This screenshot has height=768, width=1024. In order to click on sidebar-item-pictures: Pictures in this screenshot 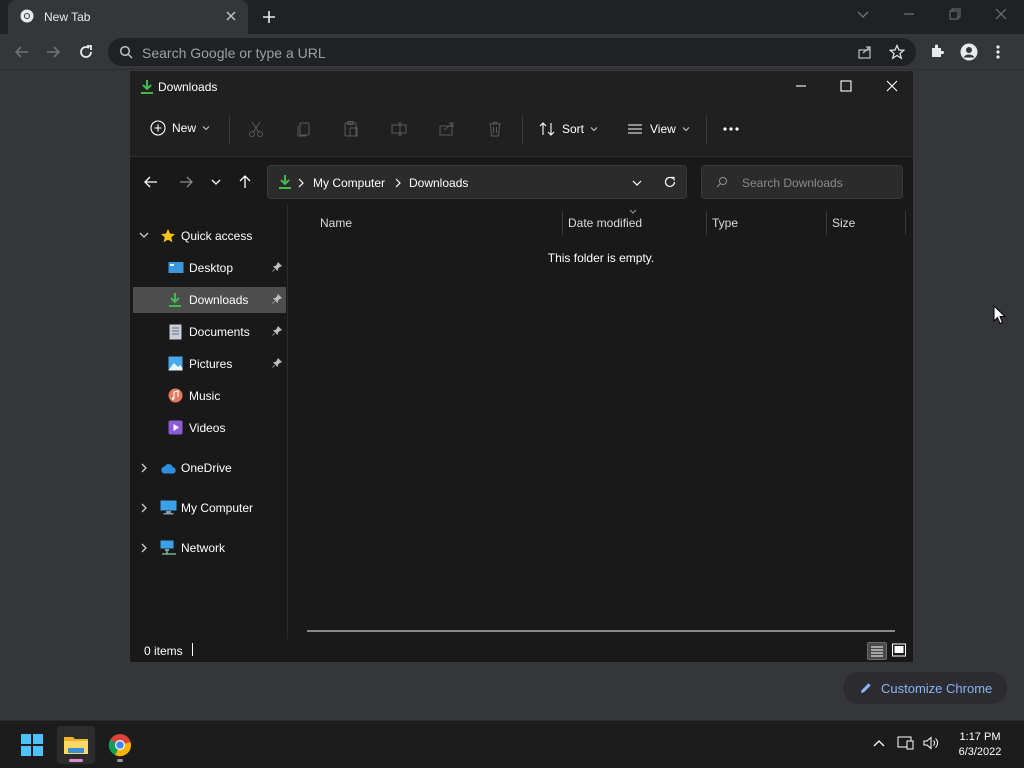, I will do `click(209, 364)`.